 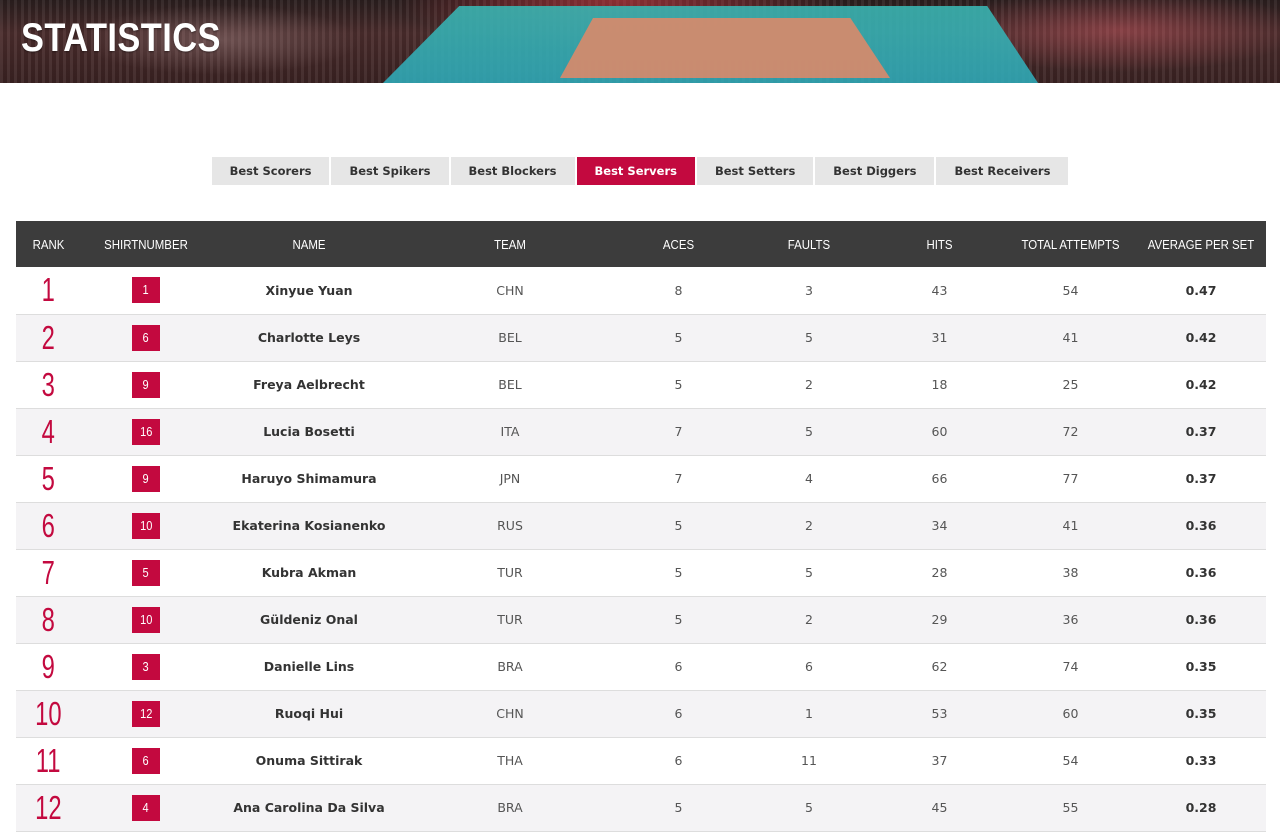 What do you see at coordinates (512, 171) in the screenshot?
I see `tab-best-blockers: Best Blockers` at bounding box center [512, 171].